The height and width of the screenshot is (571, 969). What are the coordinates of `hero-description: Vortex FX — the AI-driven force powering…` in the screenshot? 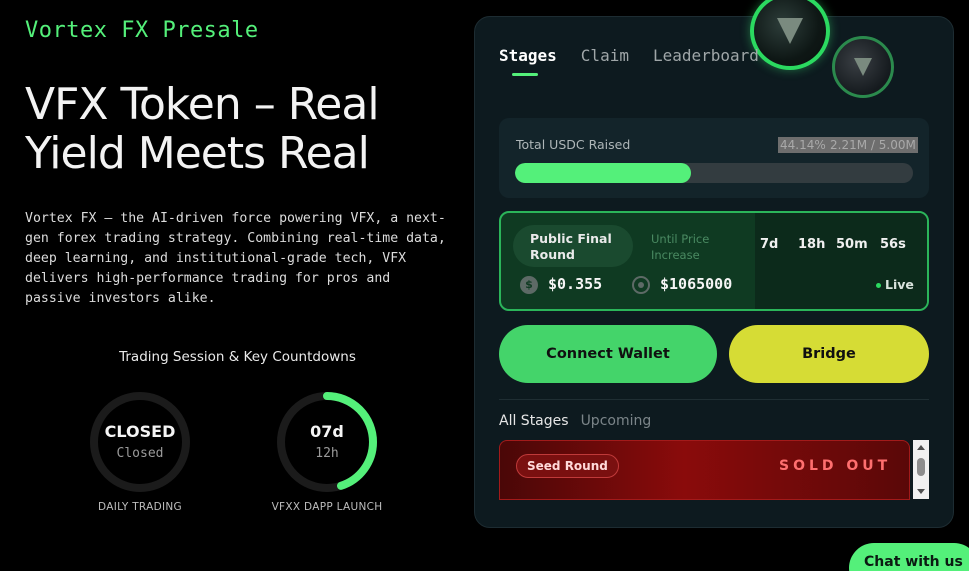 It's located at (235, 258).